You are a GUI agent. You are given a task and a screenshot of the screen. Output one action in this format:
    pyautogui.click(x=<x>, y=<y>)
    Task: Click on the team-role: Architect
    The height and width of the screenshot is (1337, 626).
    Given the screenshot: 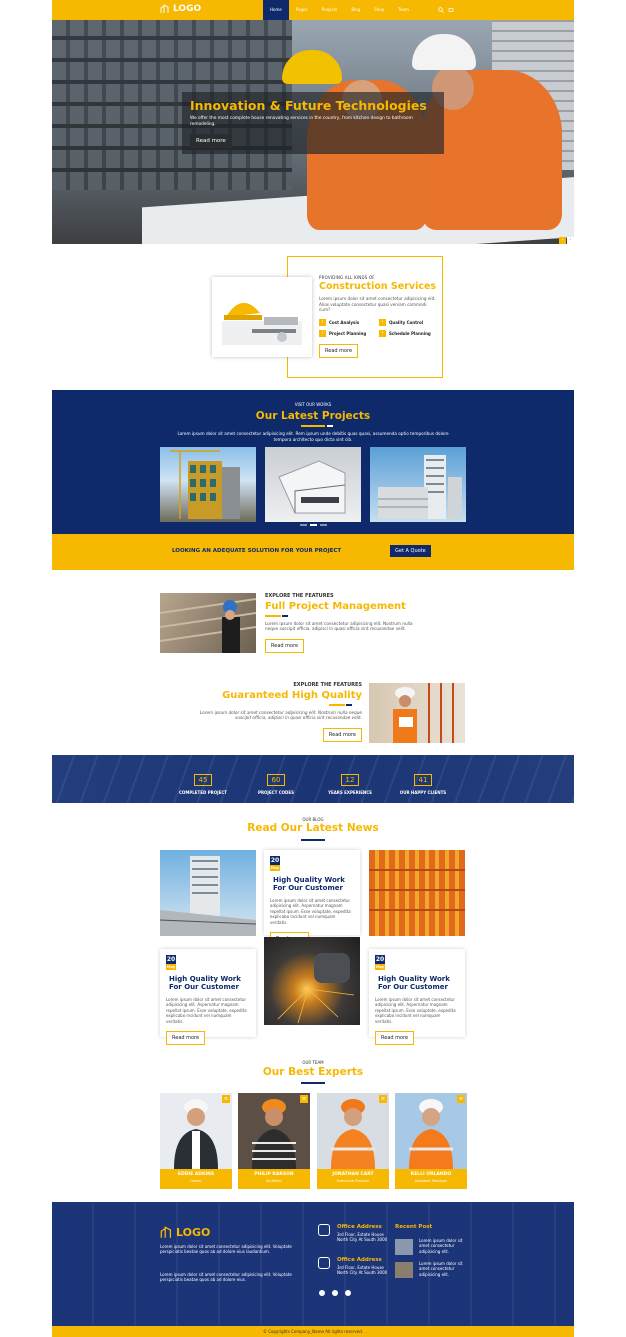 What is the action you would take?
    pyautogui.click(x=274, y=1181)
    